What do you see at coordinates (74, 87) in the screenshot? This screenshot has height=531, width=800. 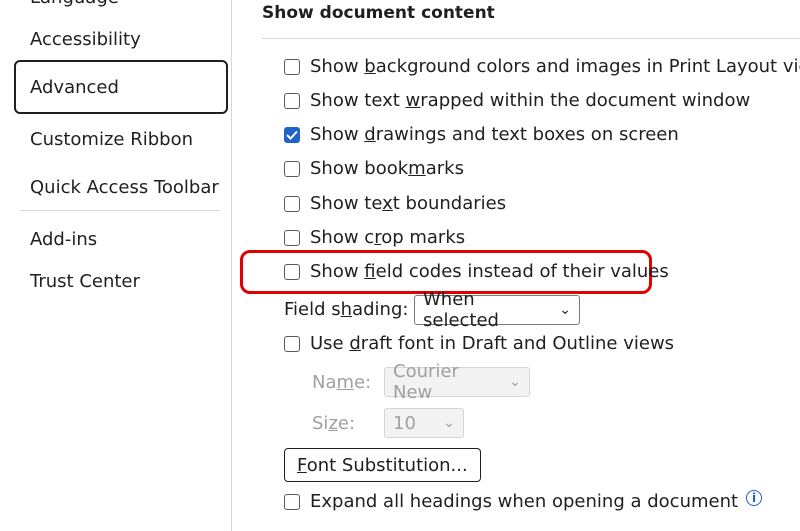 I see `nav-item-label: Advanced` at bounding box center [74, 87].